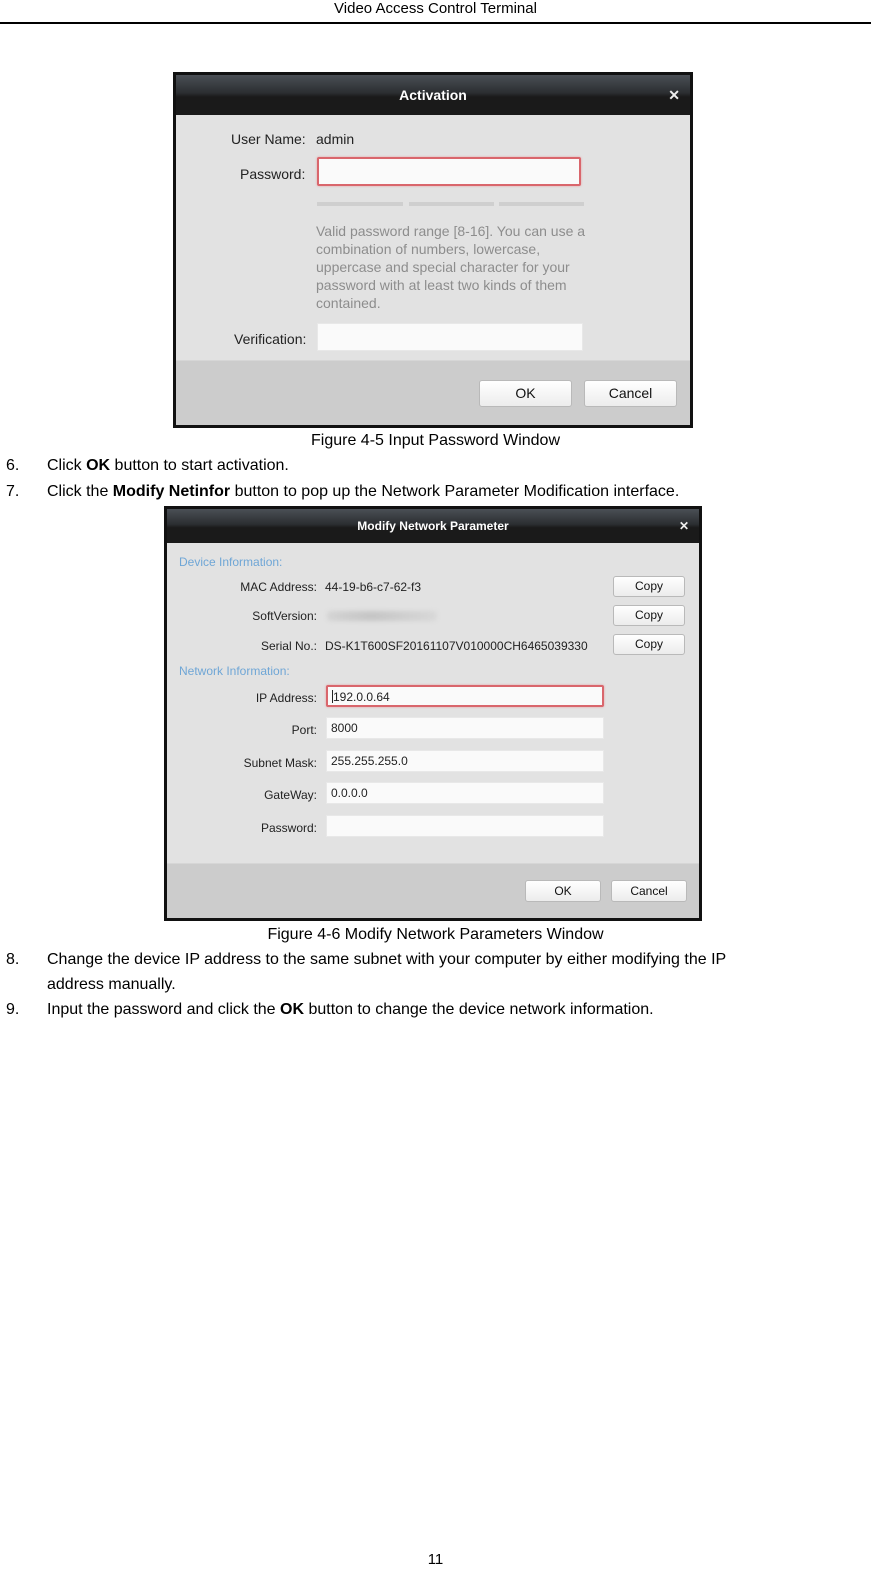 This screenshot has height=1574, width=871. What do you see at coordinates (13, 491) in the screenshot?
I see `step-number: 7.` at bounding box center [13, 491].